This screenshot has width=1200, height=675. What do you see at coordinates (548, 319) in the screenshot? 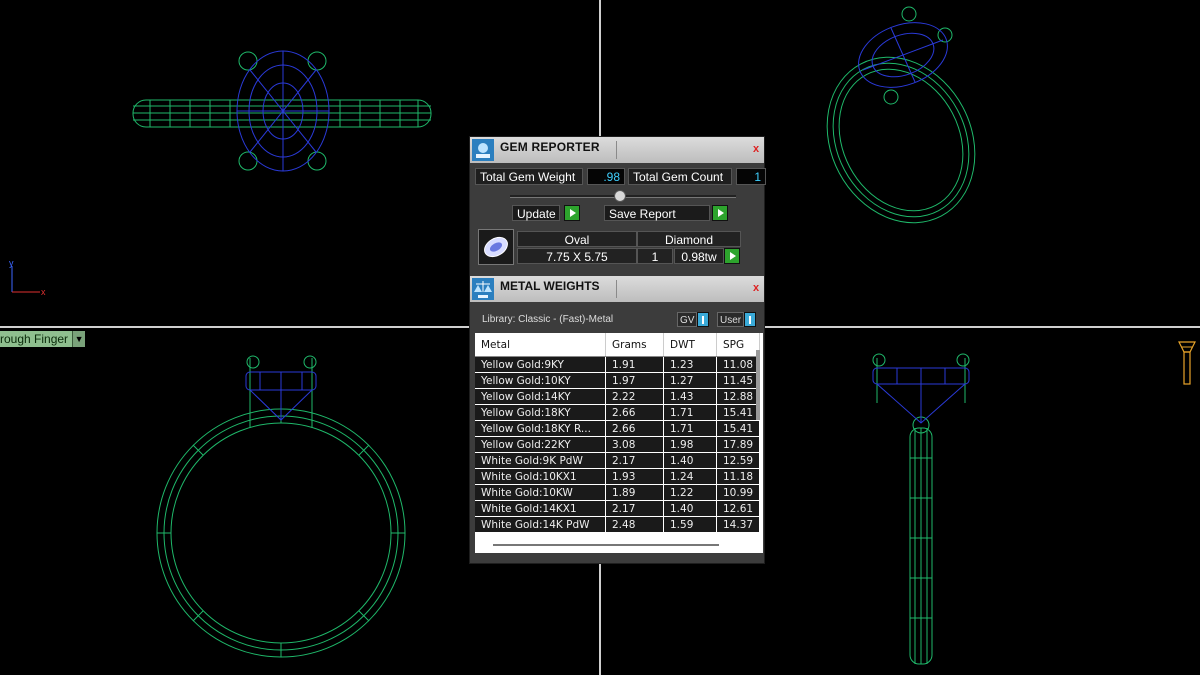
I see `library-label: Library: Classic - (Fast)-Metal` at bounding box center [548, 319].